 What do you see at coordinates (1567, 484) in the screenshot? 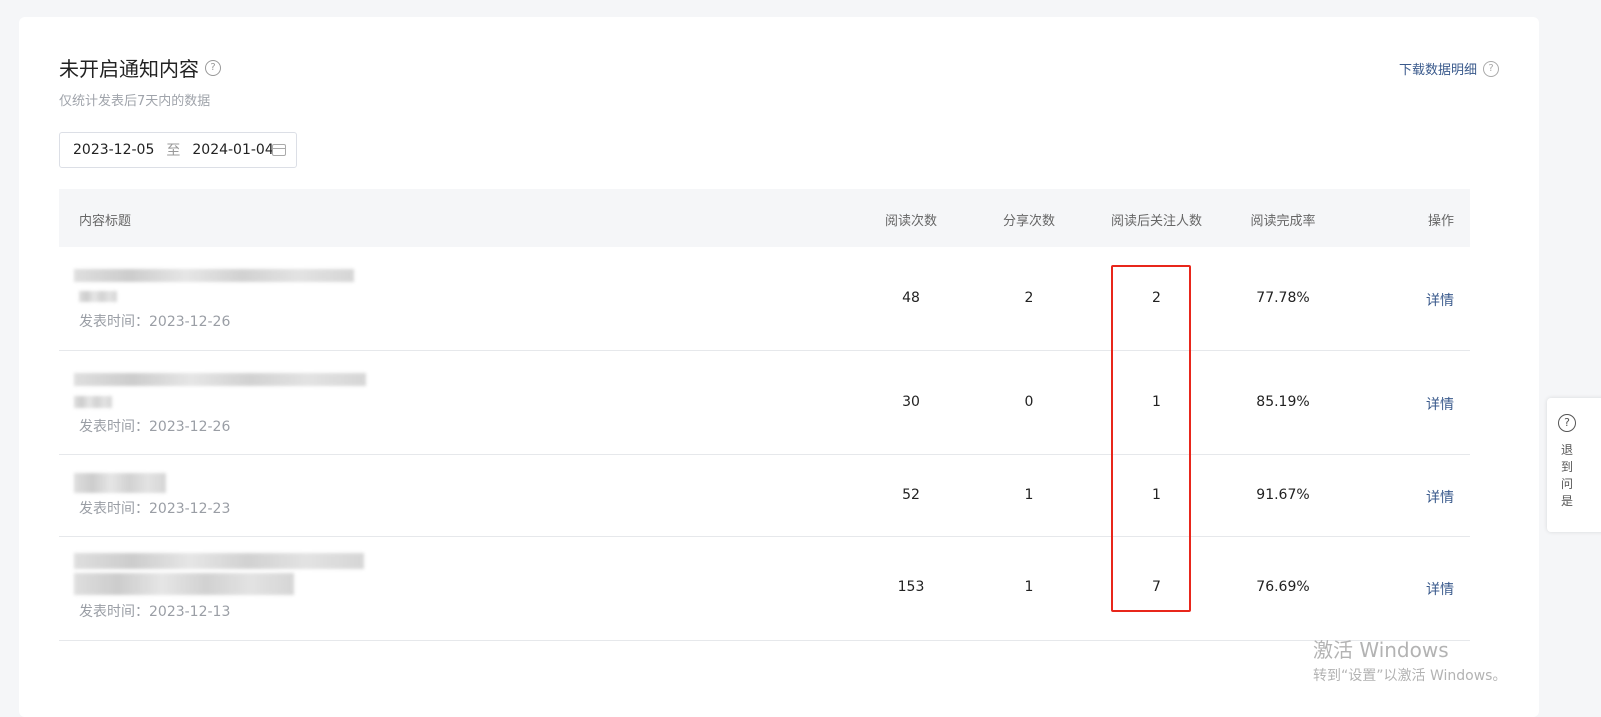
I see `feedback-line: 问` at bounding box center [1567, 484].